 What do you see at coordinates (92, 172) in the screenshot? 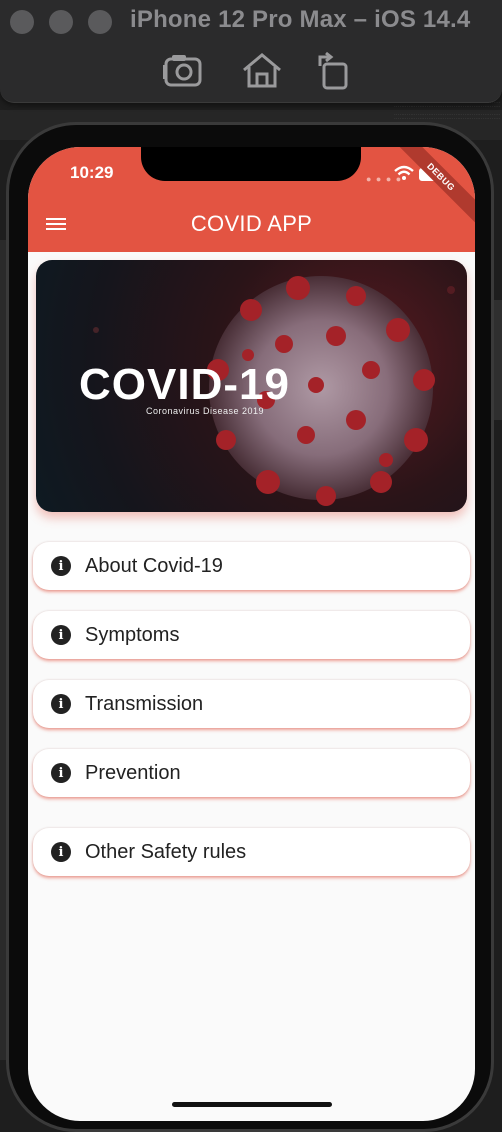
I see `status-time: 10:29` at bounding box center [92, 172].